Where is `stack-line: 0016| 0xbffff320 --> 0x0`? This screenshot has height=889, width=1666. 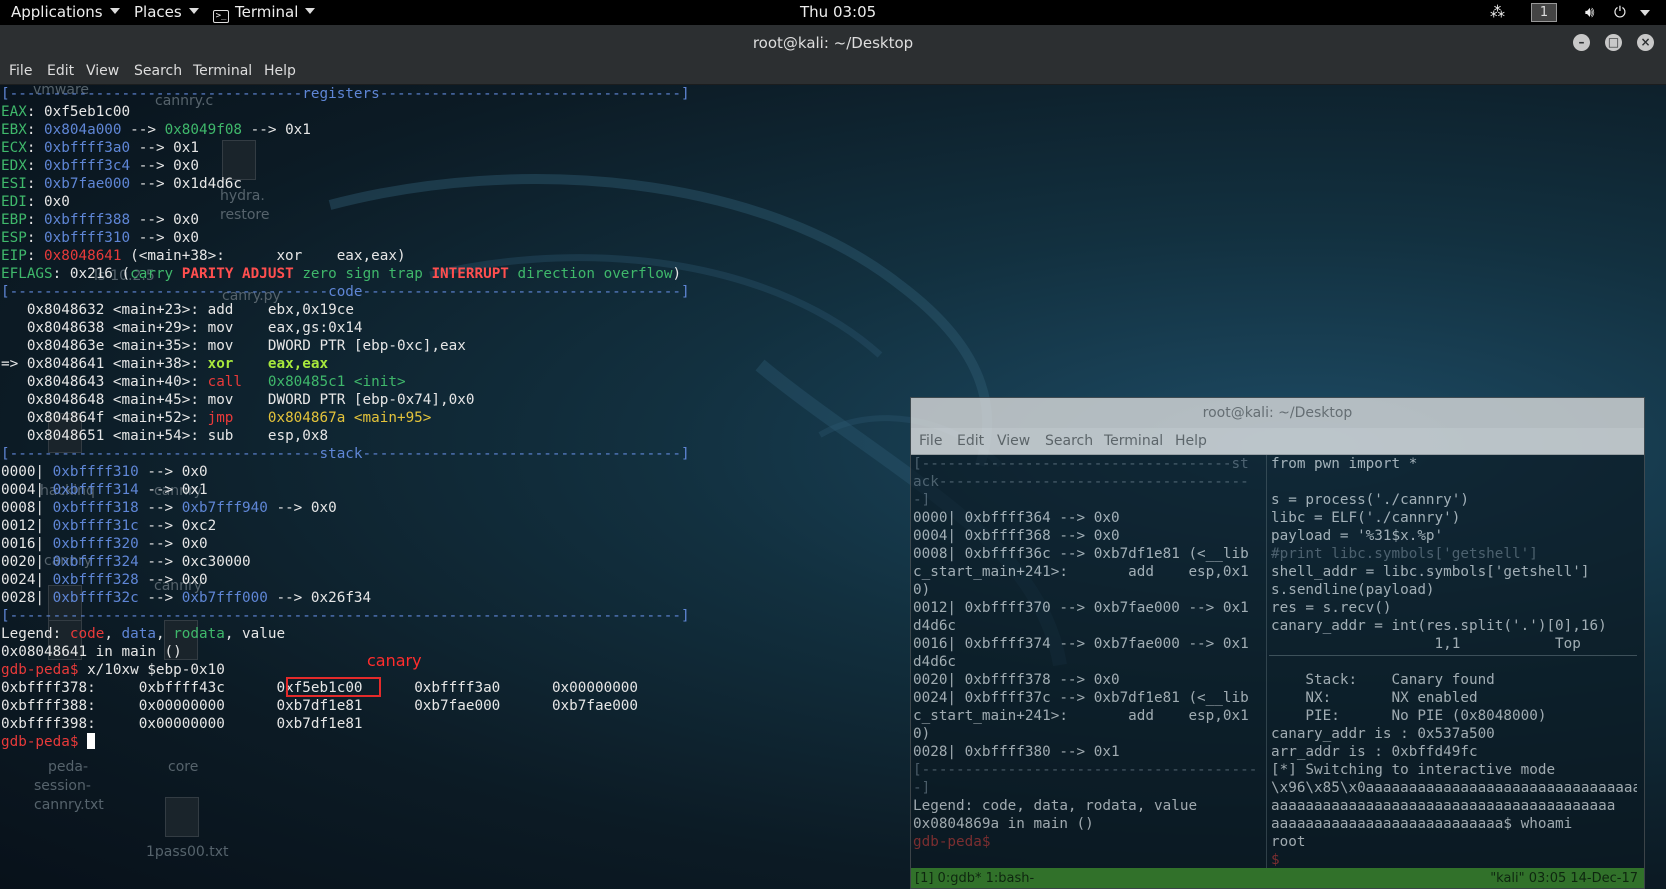 stack-line: 0016| 0xbffff320 --> 0x0 is located at coordinates (104, 544).